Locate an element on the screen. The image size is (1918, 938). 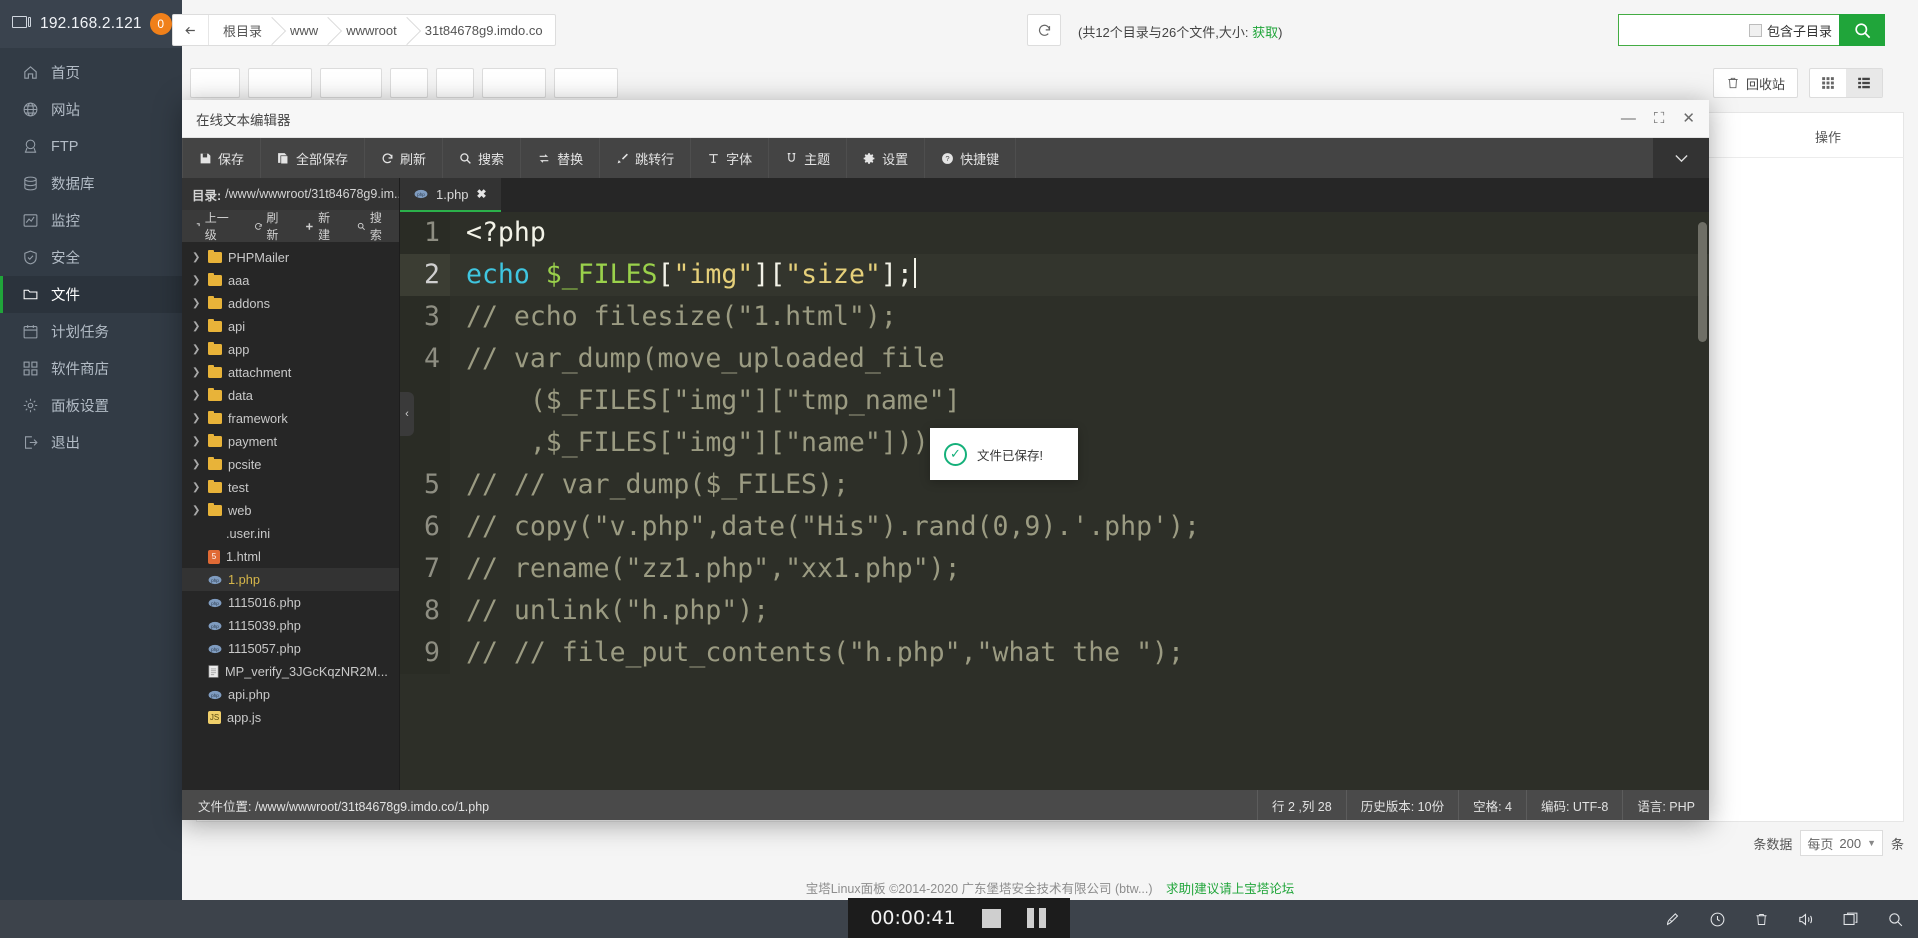
breadcrumb-item-site: 31t84678g9.imdo.co is located at coordinates (482, 30).